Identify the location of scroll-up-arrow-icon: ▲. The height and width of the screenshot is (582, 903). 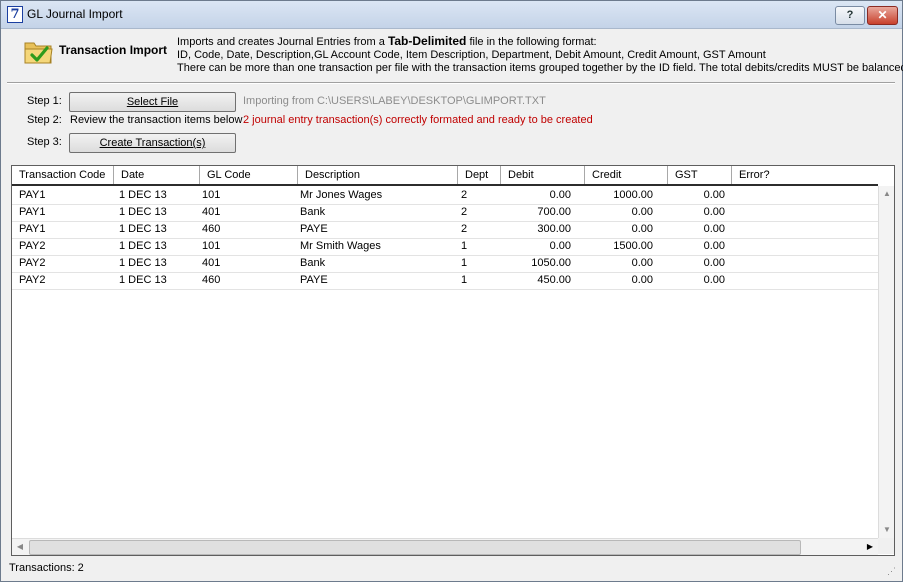
(886, 194).